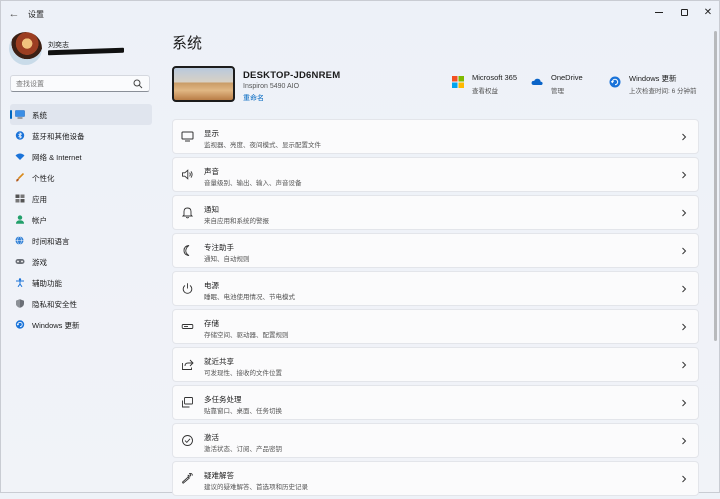 The image size is (720, 499). What do you see at coordinates (253, 183) in the screenshot?
I see `card-subtitle: 音量级别、输出、输入、声音设备` at bounding box center [253, 183].